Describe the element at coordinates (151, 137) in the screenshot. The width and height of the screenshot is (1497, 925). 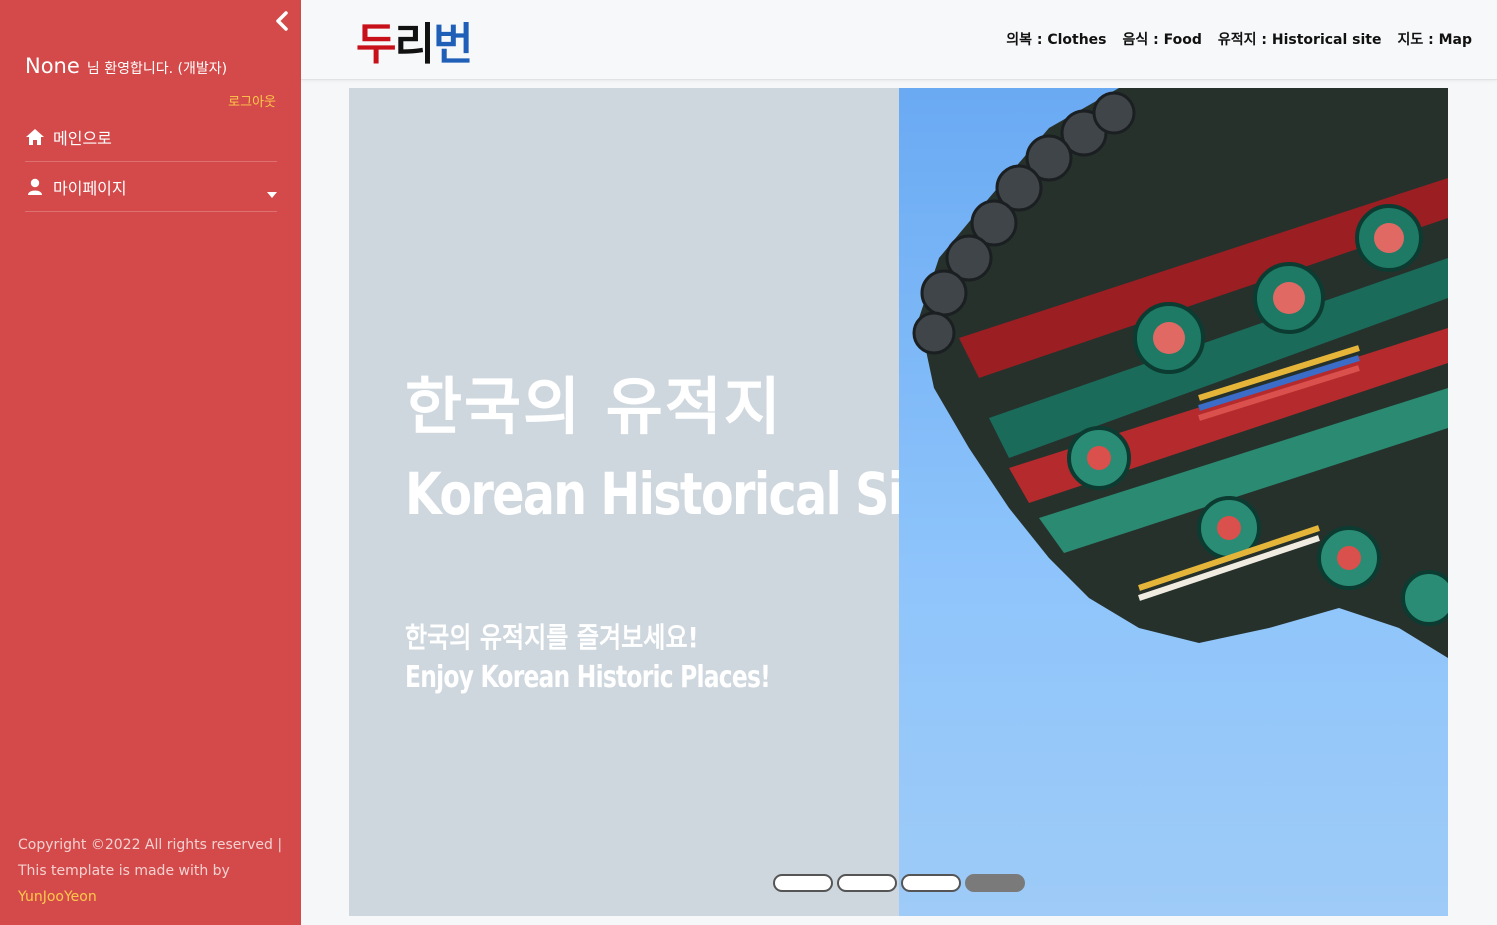
I see `sidebar-item-main: 메인으로` at that location.